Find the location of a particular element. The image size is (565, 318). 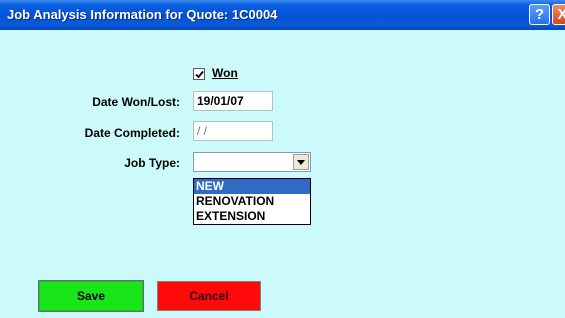

job-type-option-renovation: RENOVATION is located at coordinates (252, 201).